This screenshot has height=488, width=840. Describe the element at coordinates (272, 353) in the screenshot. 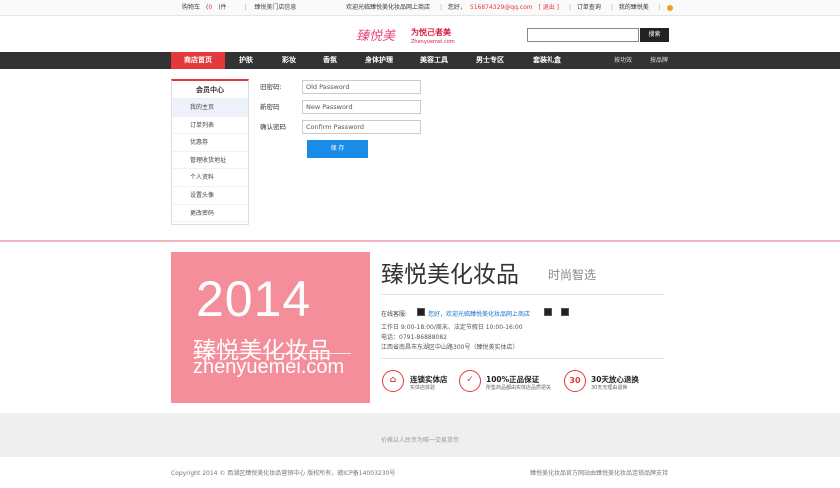

I see `promo-divider` at that location.